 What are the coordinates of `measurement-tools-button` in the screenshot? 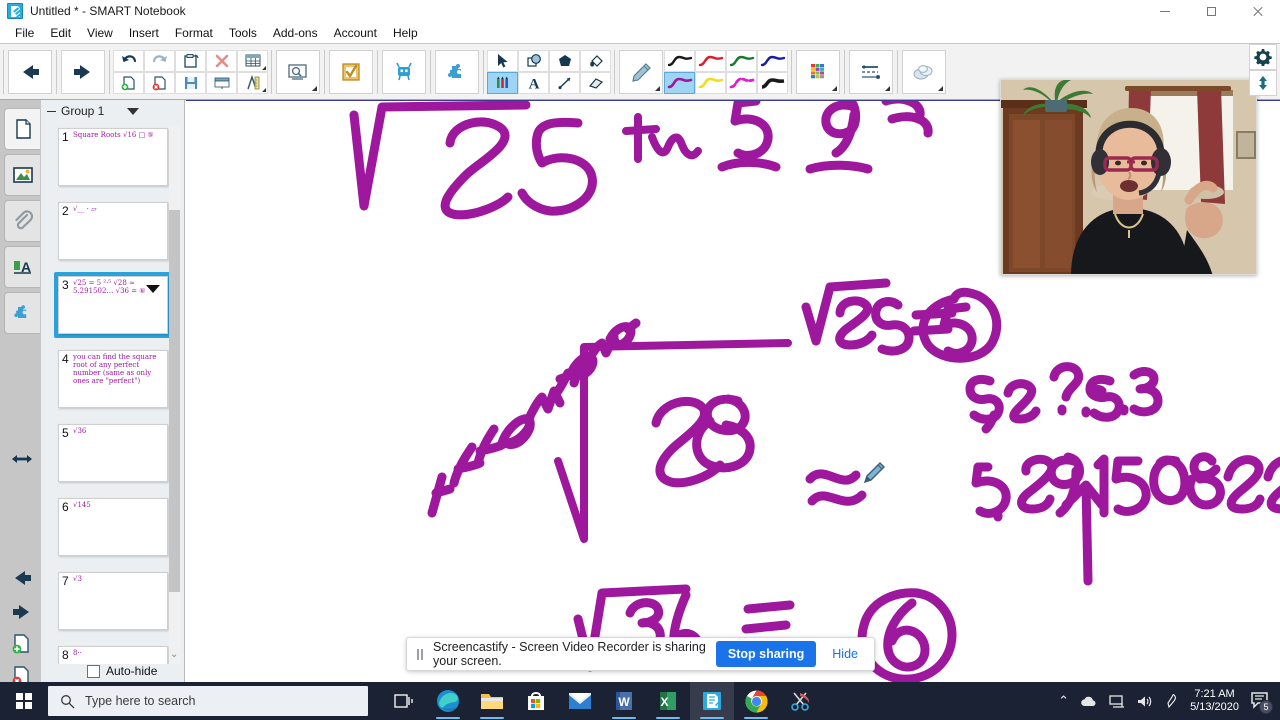 It's located at (252, 82).